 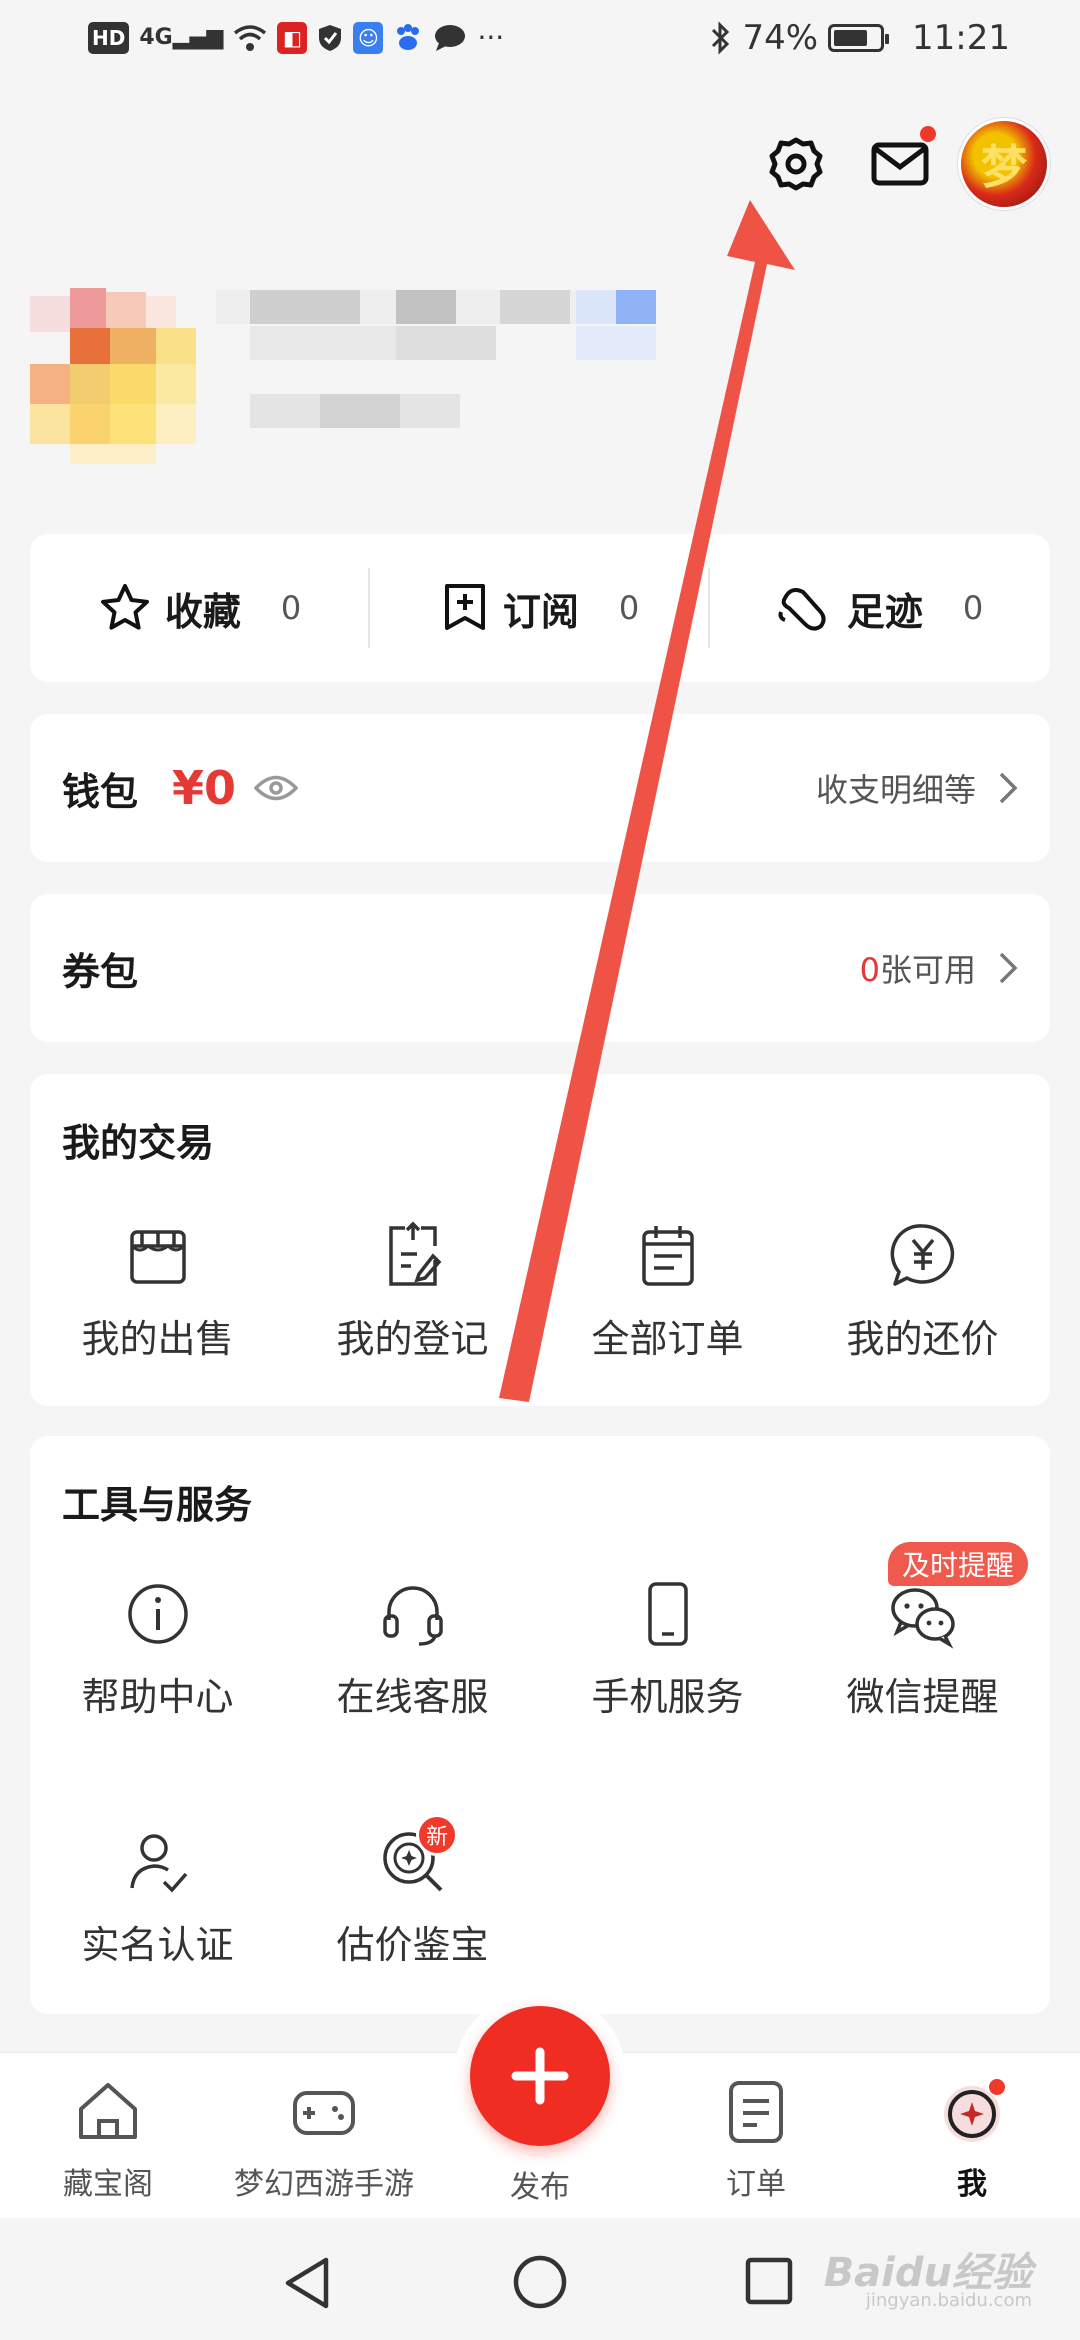 What do you see at coordinates (157, 1291) in the screenshot?
I see `my-sales-item: 我的出售` at bounding box center [157, 1291].